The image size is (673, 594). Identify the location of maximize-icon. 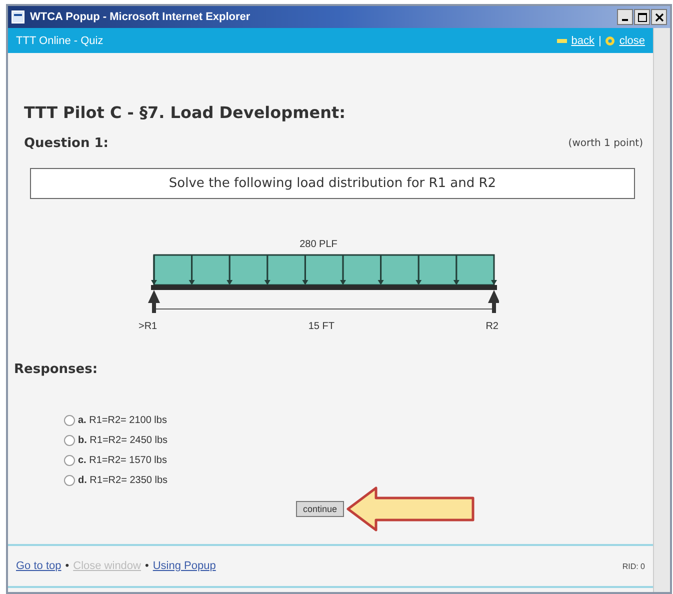
(642, 17).